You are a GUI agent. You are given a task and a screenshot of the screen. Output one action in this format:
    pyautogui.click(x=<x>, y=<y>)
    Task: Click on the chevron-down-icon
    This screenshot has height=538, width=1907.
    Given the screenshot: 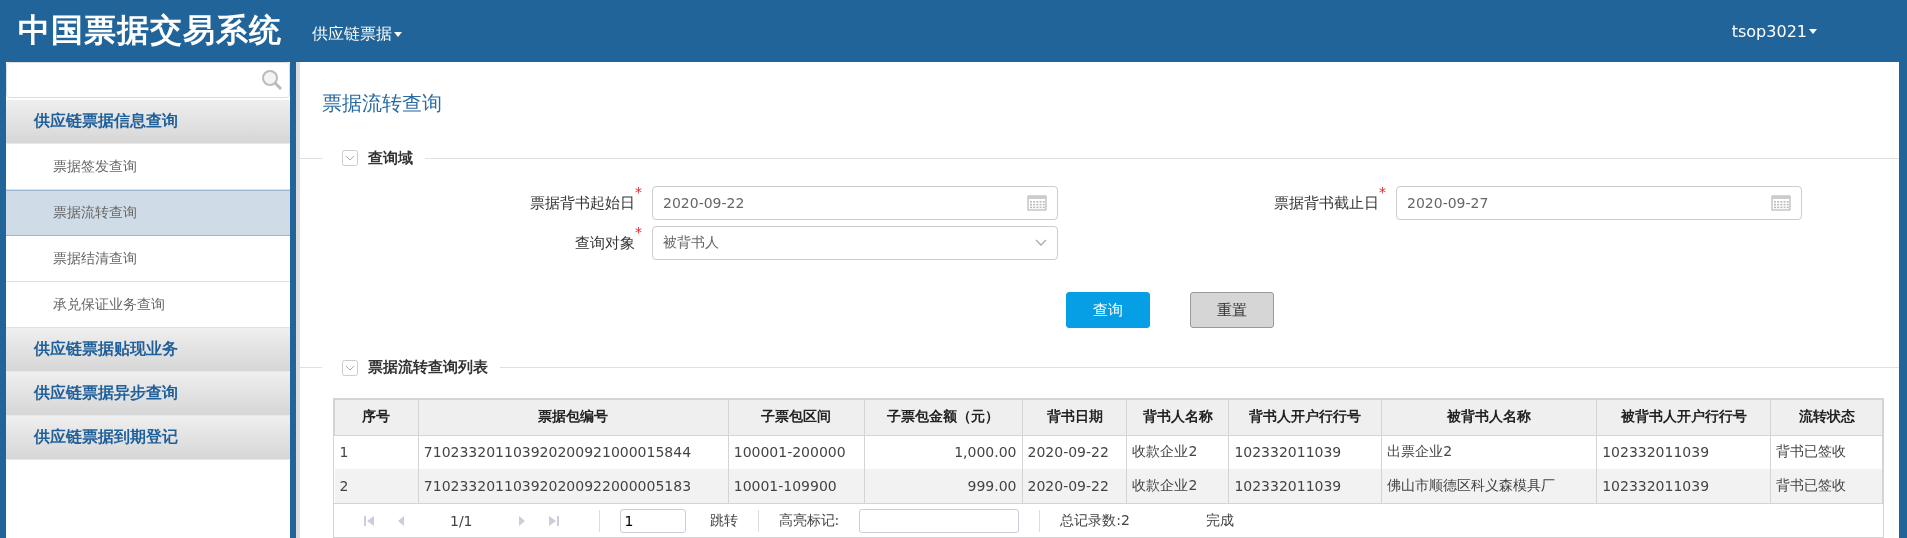 What is the action you would take?
    pyautogui.click(x=1041, y=243)
    